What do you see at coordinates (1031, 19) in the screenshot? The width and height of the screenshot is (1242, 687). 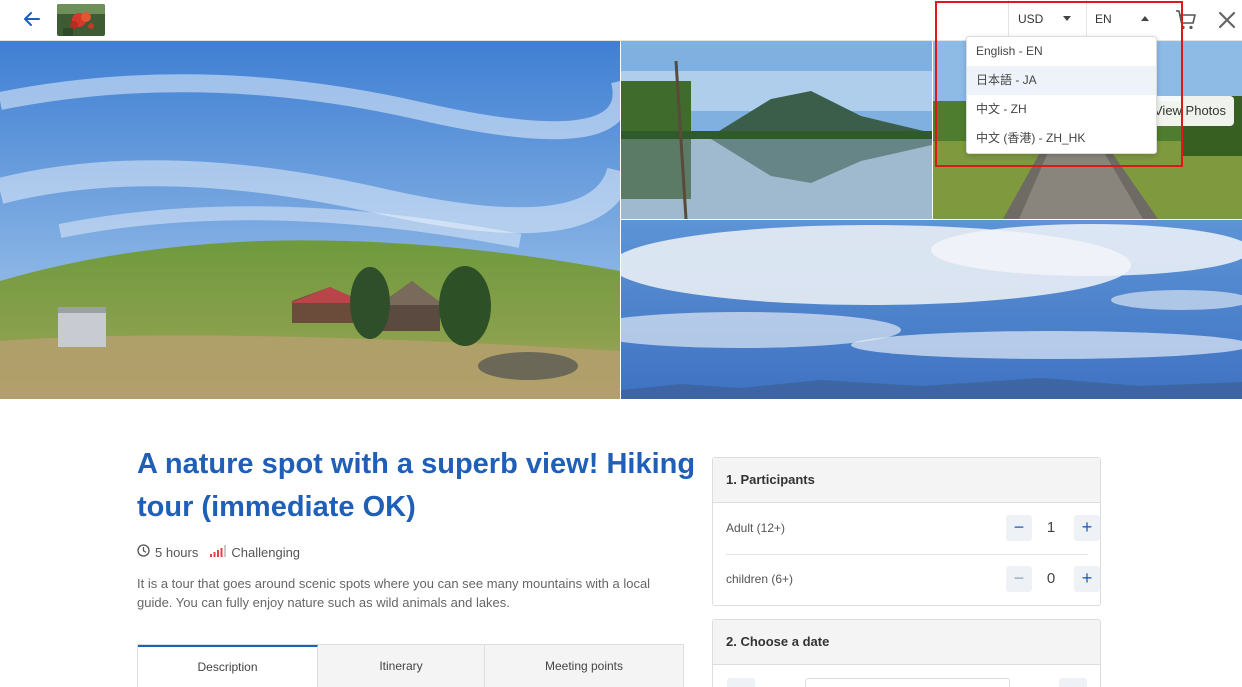 I see `currency-value: USD` at bounding box center [1031, 19].